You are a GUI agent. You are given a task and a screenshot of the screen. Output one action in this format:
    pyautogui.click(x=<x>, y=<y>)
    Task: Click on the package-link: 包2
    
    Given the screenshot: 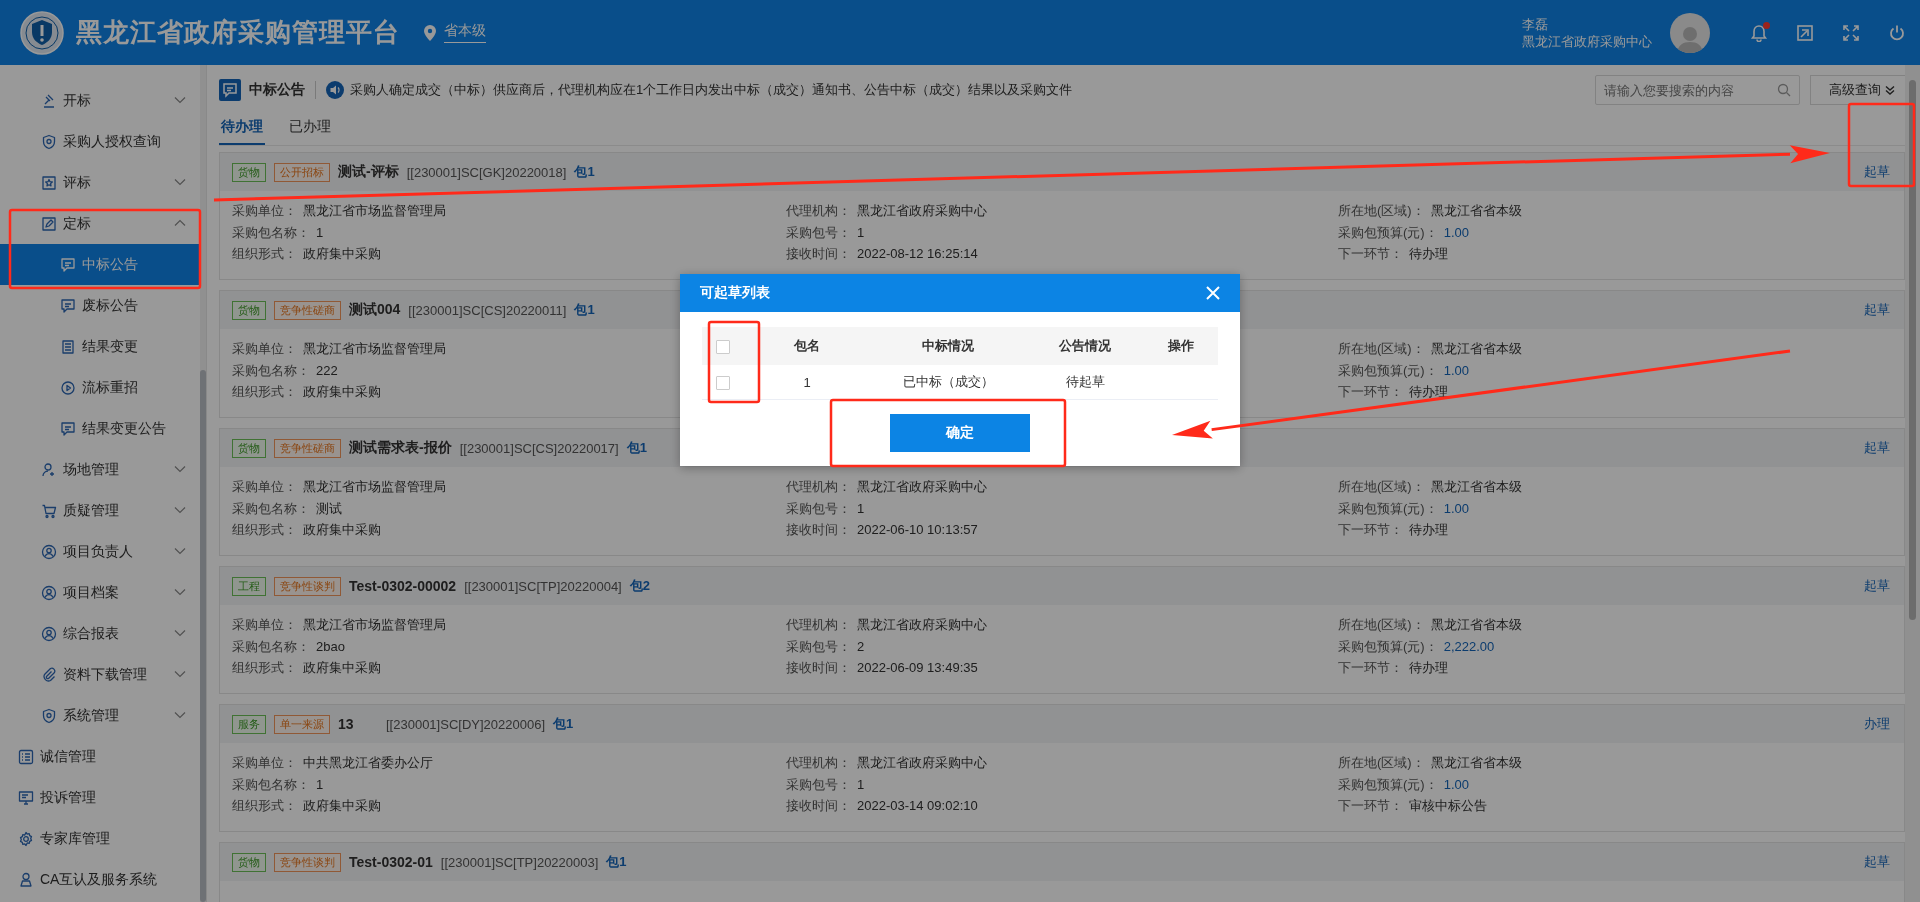 What is the action you would take?
    pyautogui.click(x=639, y=586)
    